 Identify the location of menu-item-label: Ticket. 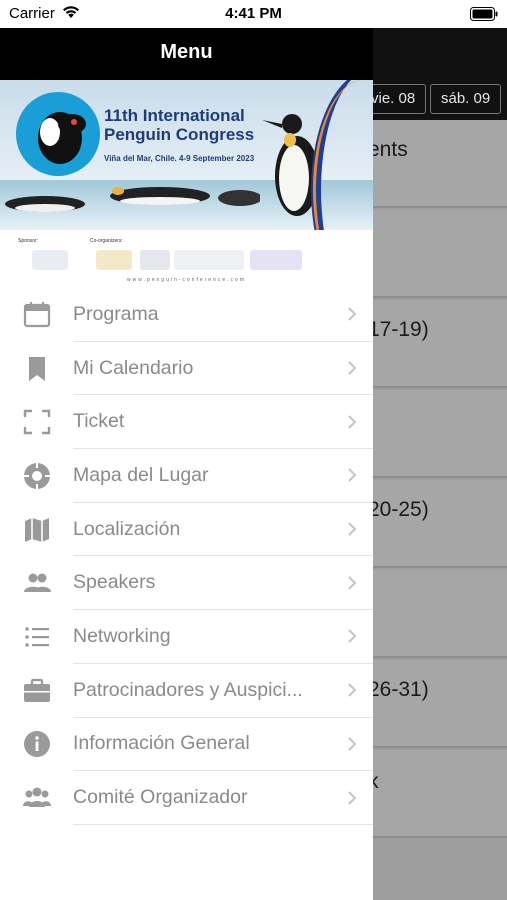
(99, 421).